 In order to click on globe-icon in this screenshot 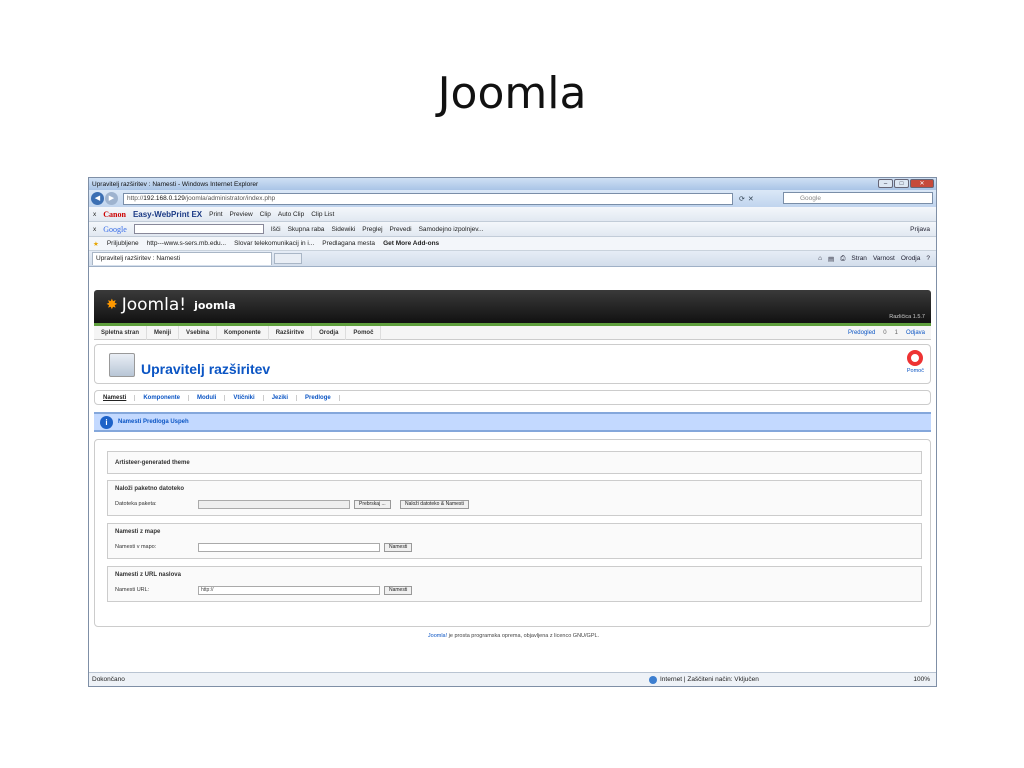, I will do `click(653, 679)`.